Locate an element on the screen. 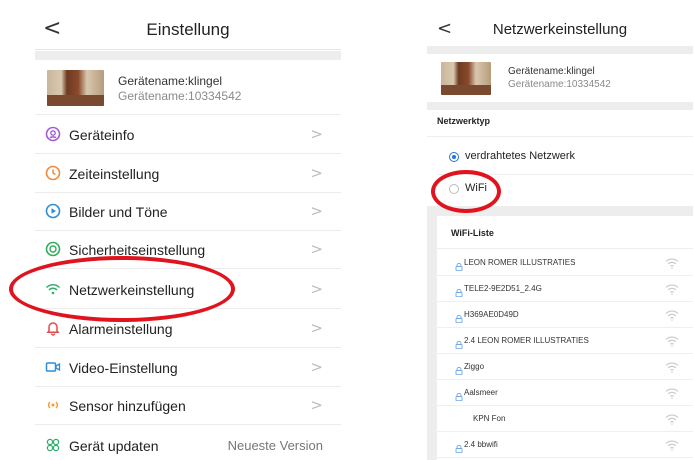  menu-item-label: Gerät updaten is located at coordinates (114, 446).